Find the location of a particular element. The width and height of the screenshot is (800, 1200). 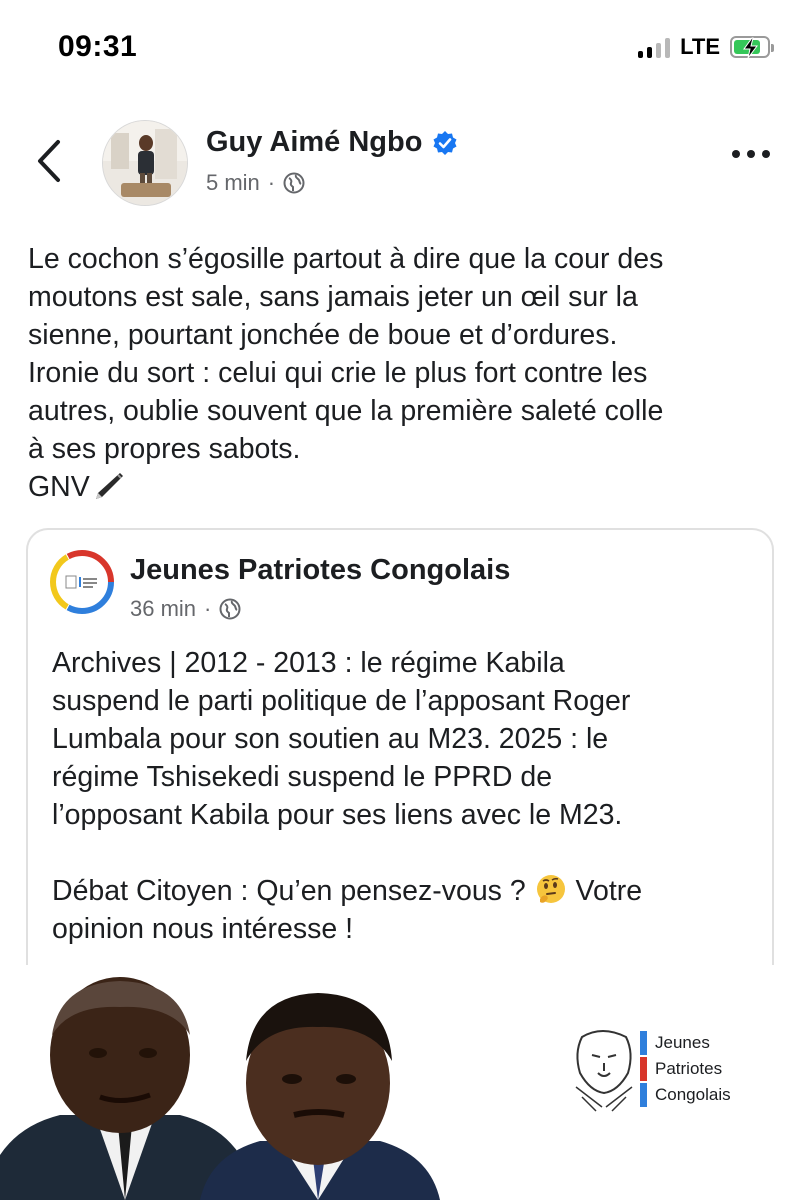

shared-question-line-2: opinion nous intéresse ! is located at coordinates (203, 929).